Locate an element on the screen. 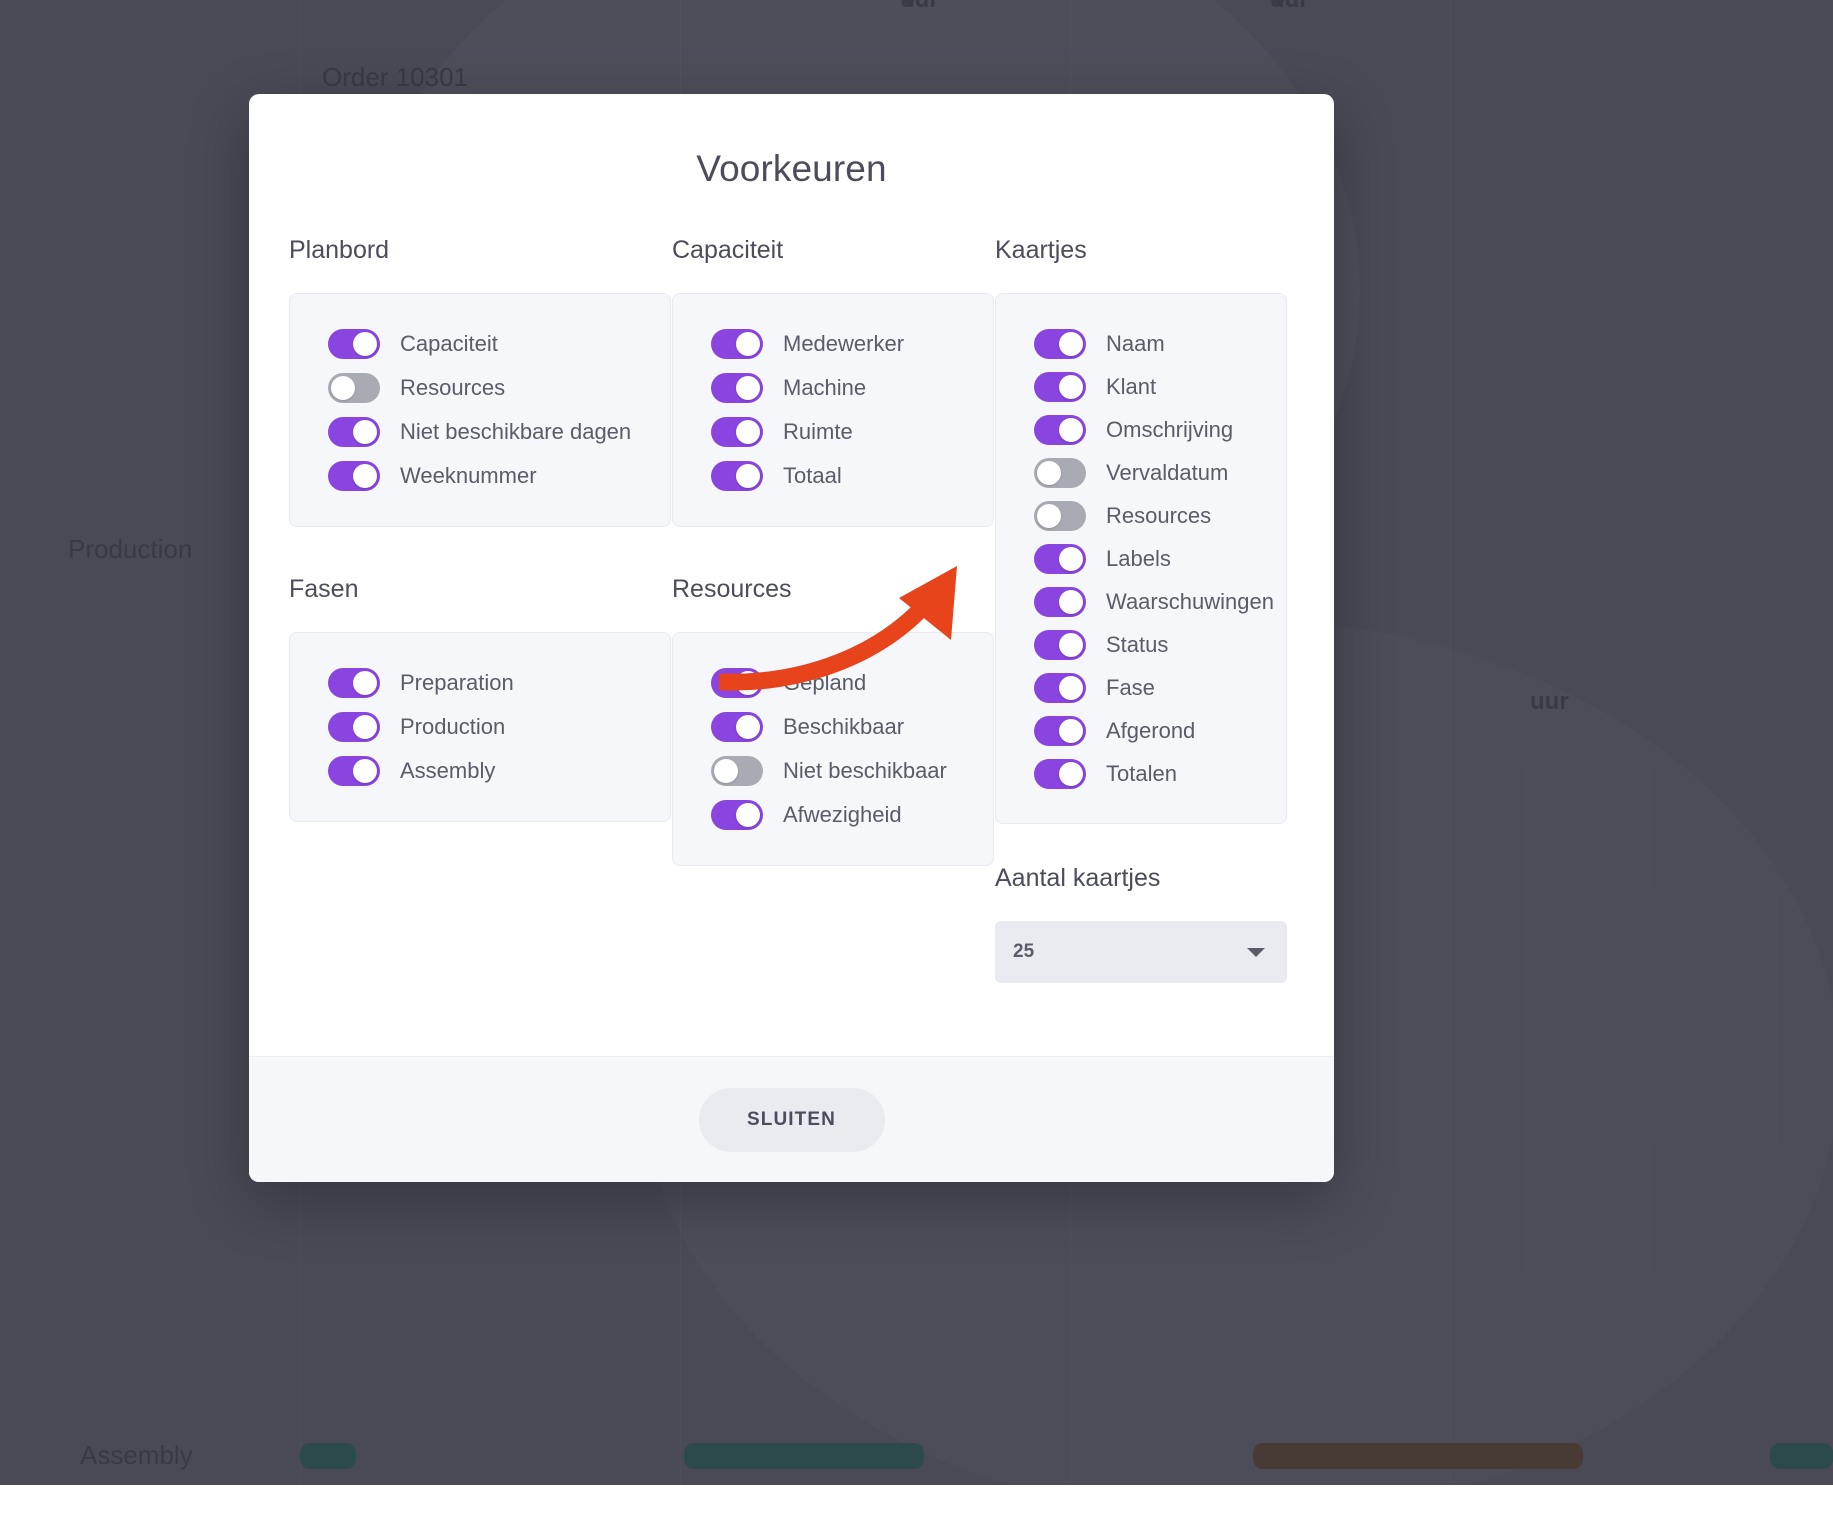 Image resolution: width=1833 pixels, height=1520 pixels. toggle-switch-preparation is located at coordinates (354, 683).